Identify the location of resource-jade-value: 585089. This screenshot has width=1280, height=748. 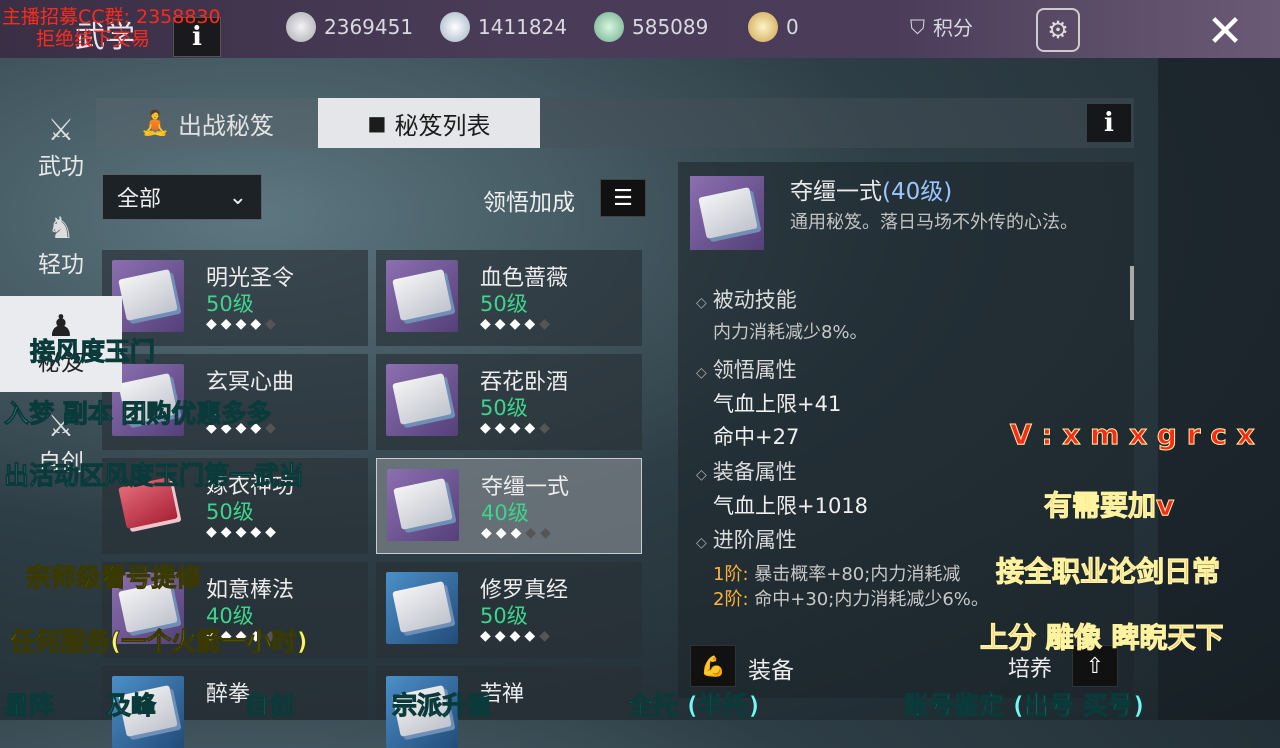
(670, 27).